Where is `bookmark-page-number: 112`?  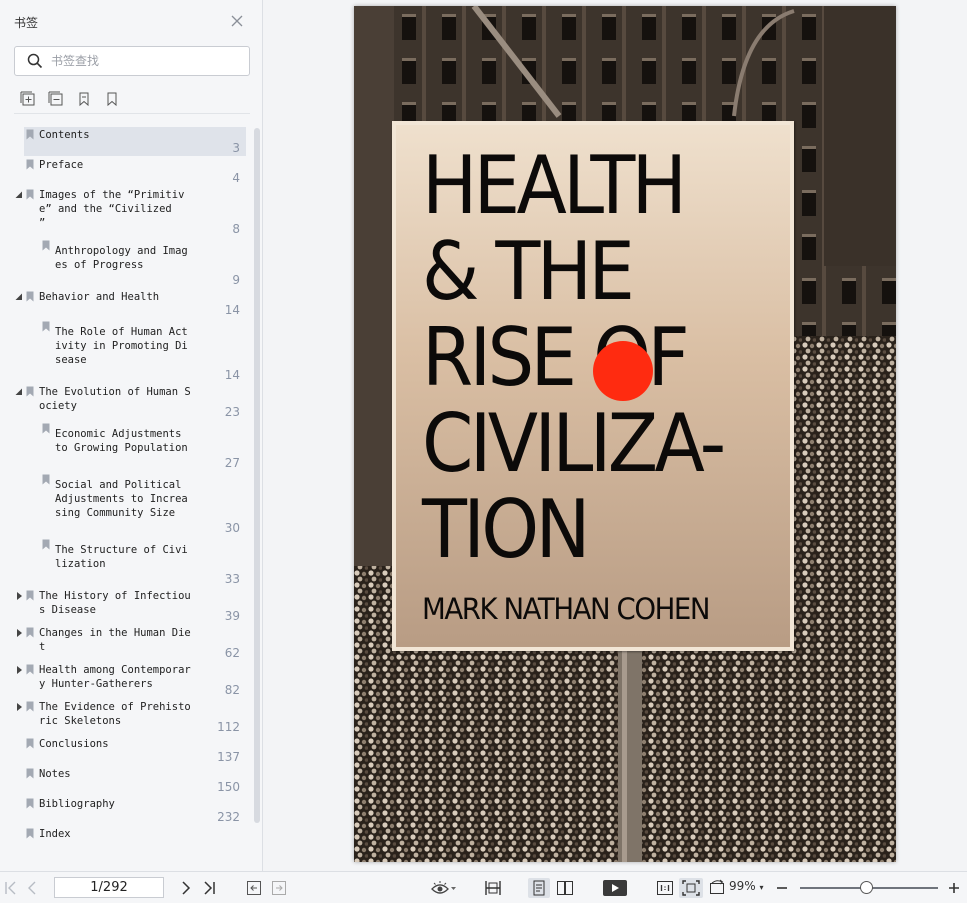
bookmark-page-number: 112 is located at coordinates (228, 727).